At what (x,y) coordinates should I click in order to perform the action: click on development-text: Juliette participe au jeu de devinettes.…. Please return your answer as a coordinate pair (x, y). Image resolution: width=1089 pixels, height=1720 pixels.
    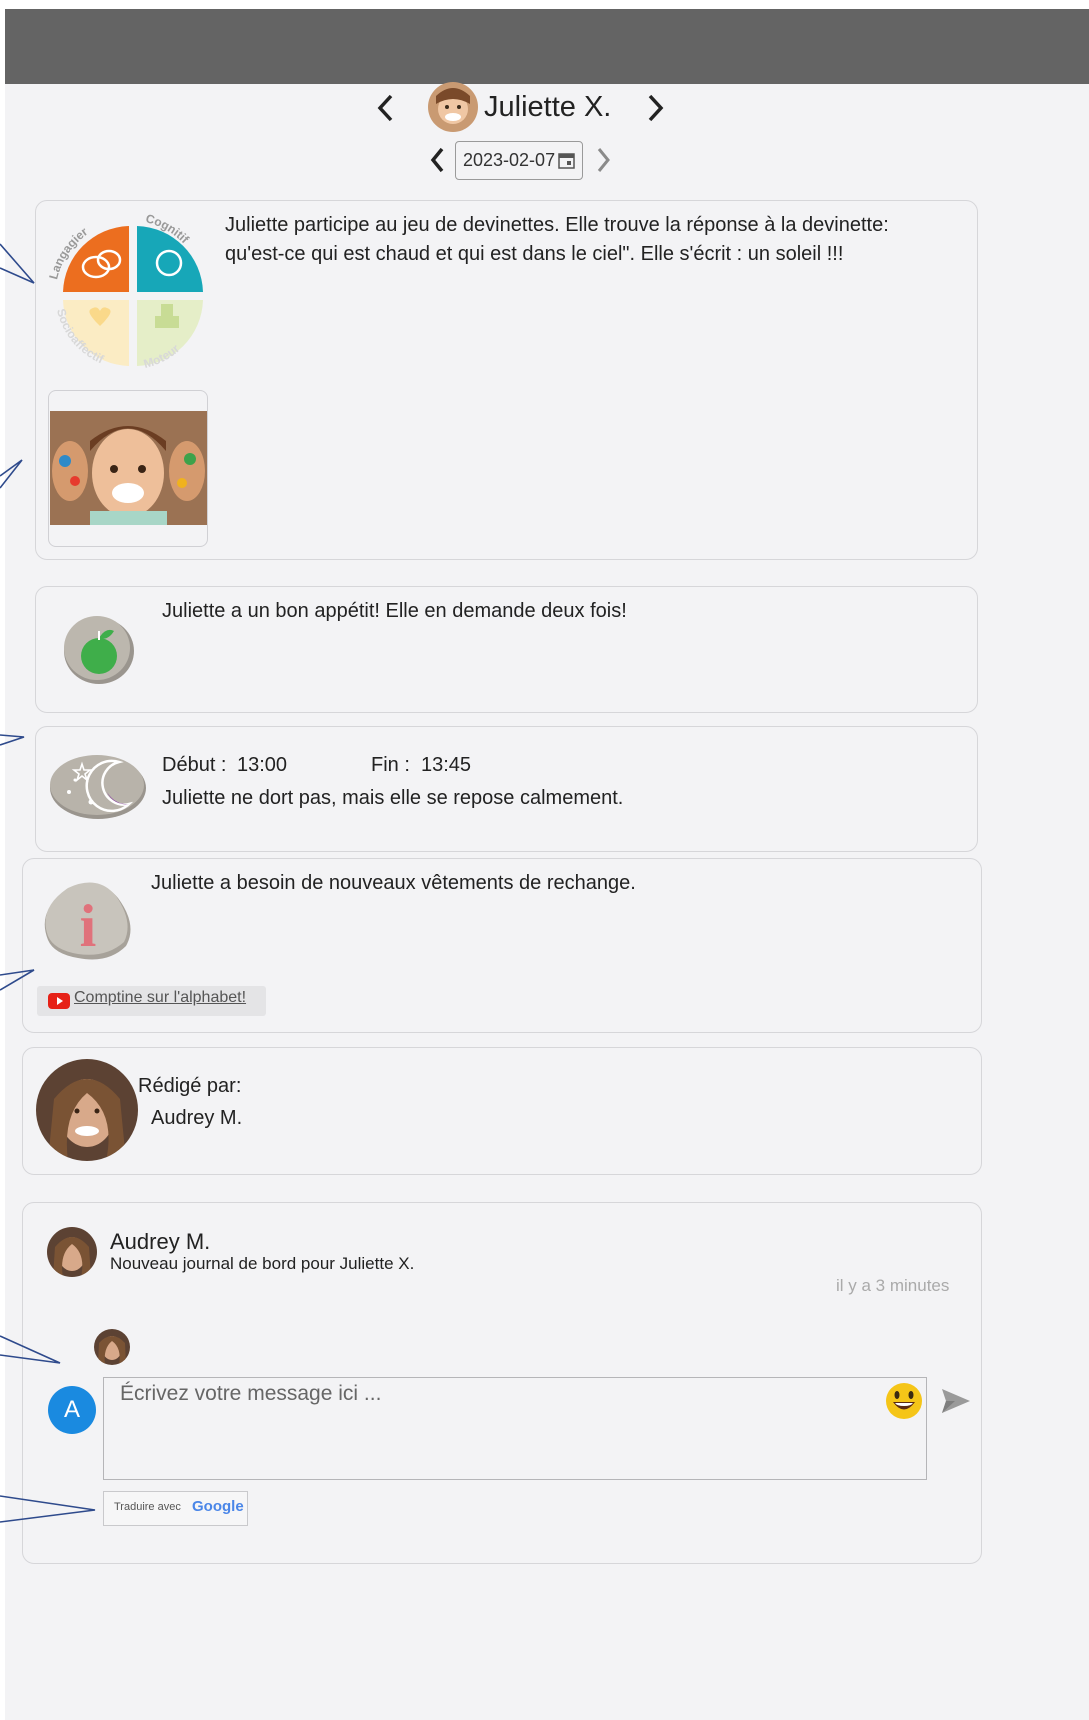
    Looking at the image, I should click on (557, 239).